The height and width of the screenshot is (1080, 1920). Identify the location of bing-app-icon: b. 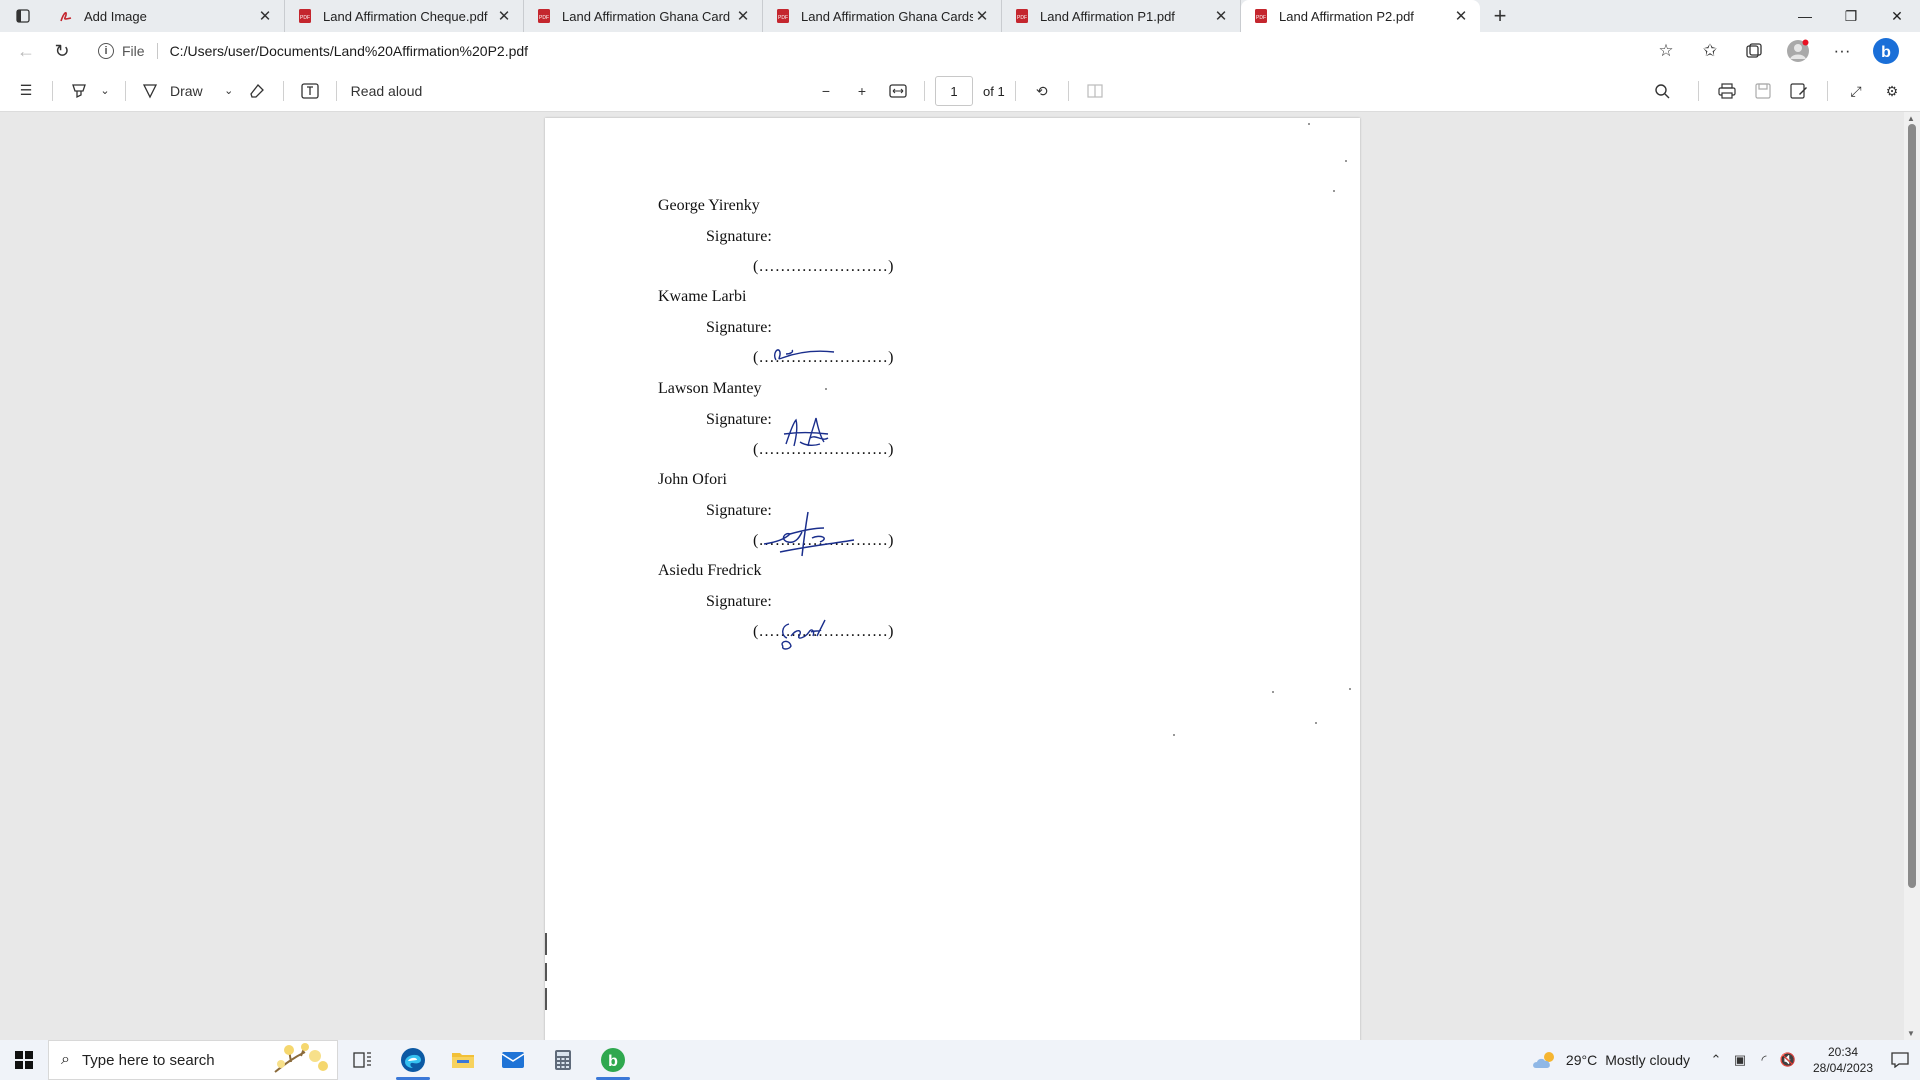
(613, 1060).